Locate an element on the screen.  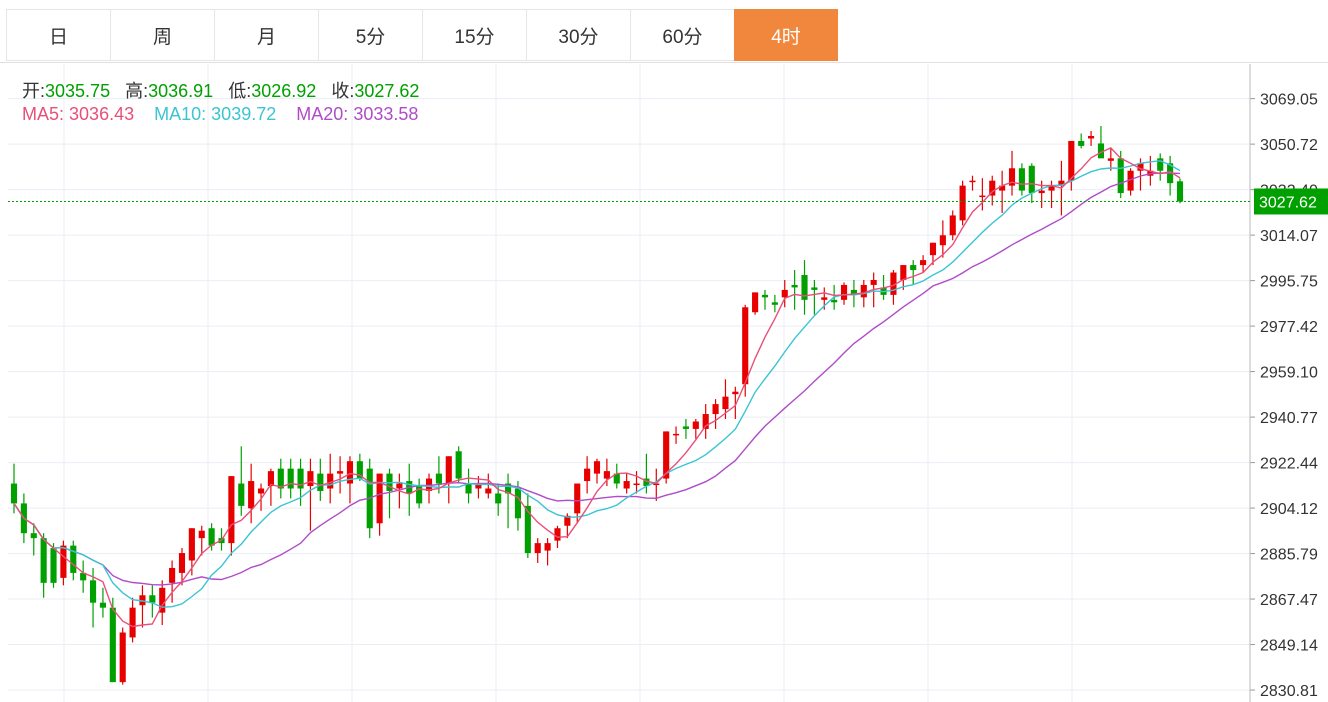
close-value: 3027.62 is located at coordinates (387, 91).